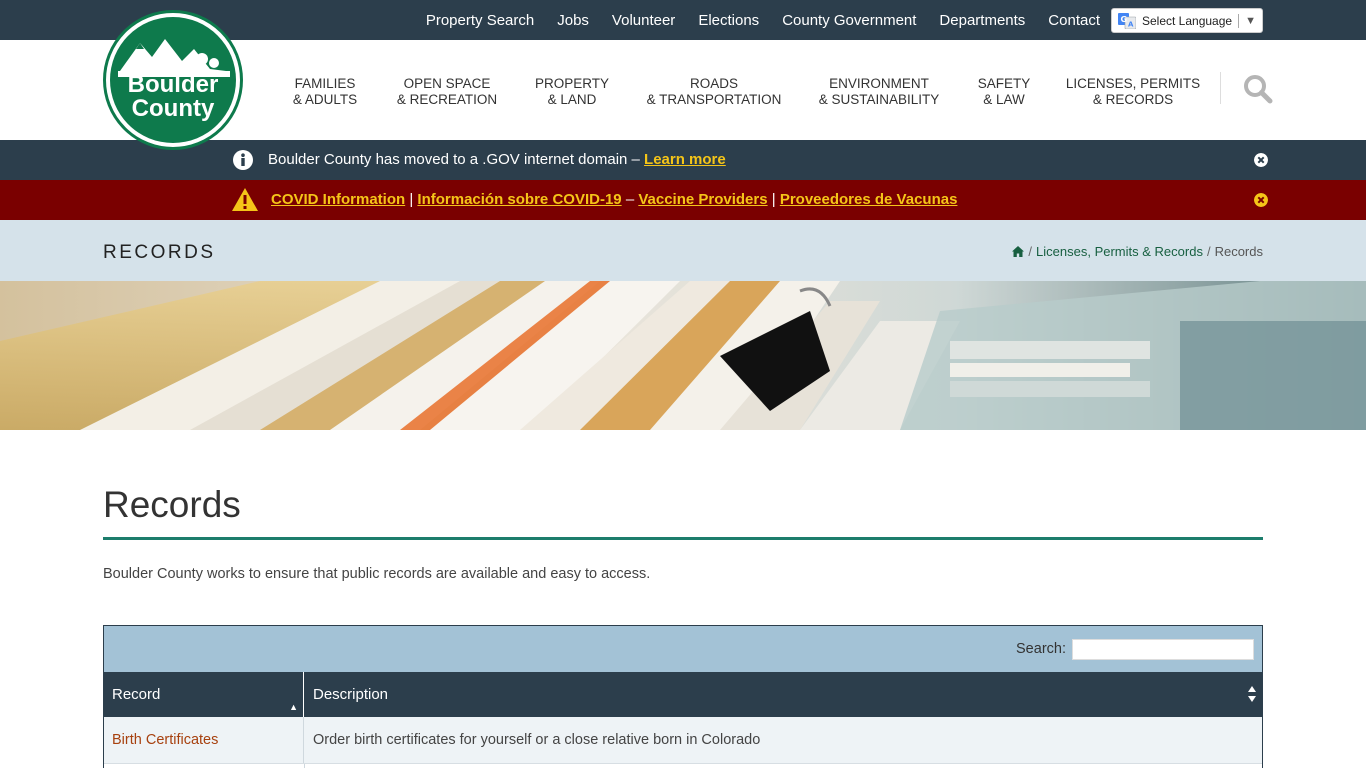  I want to click on svg-text: A, so click(1131, 24).